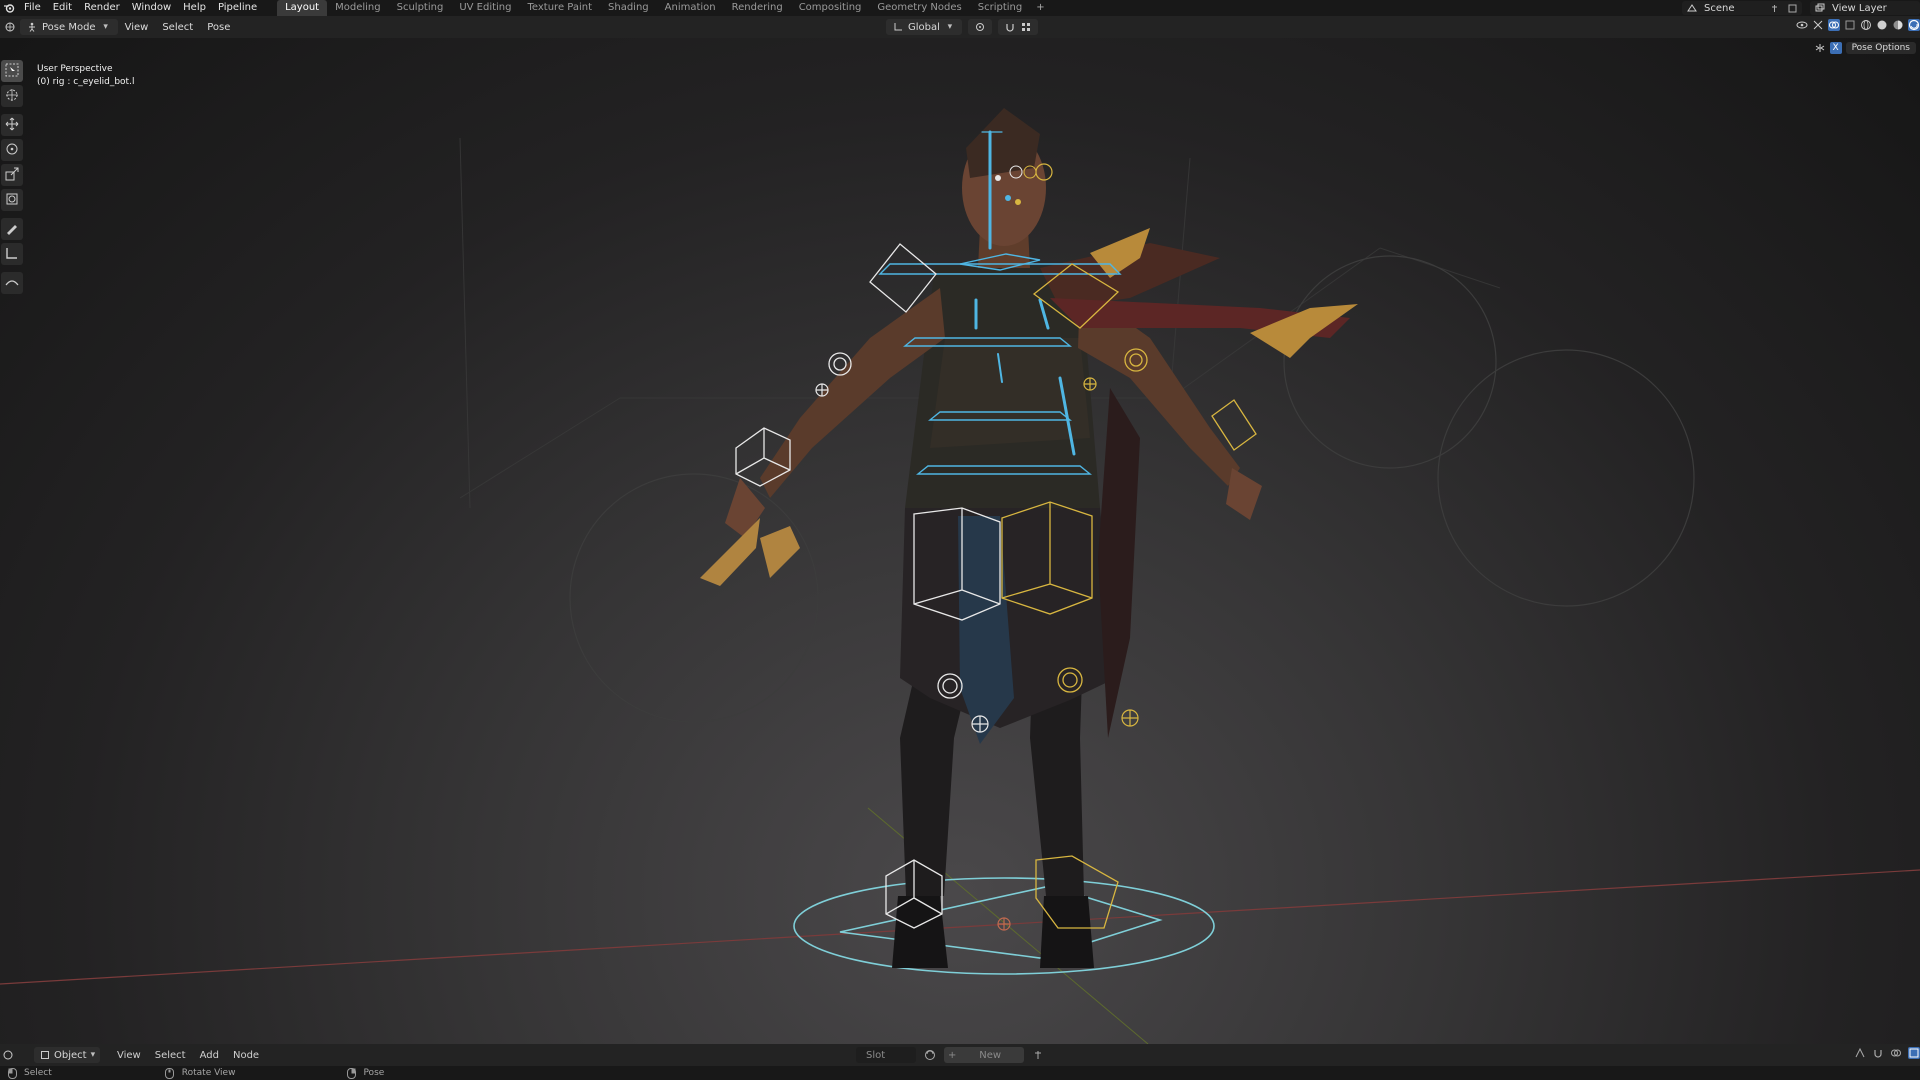 The image size is (1920, 1080). I want to click on menu-pipeline: Pipeline, so click(237, 8).